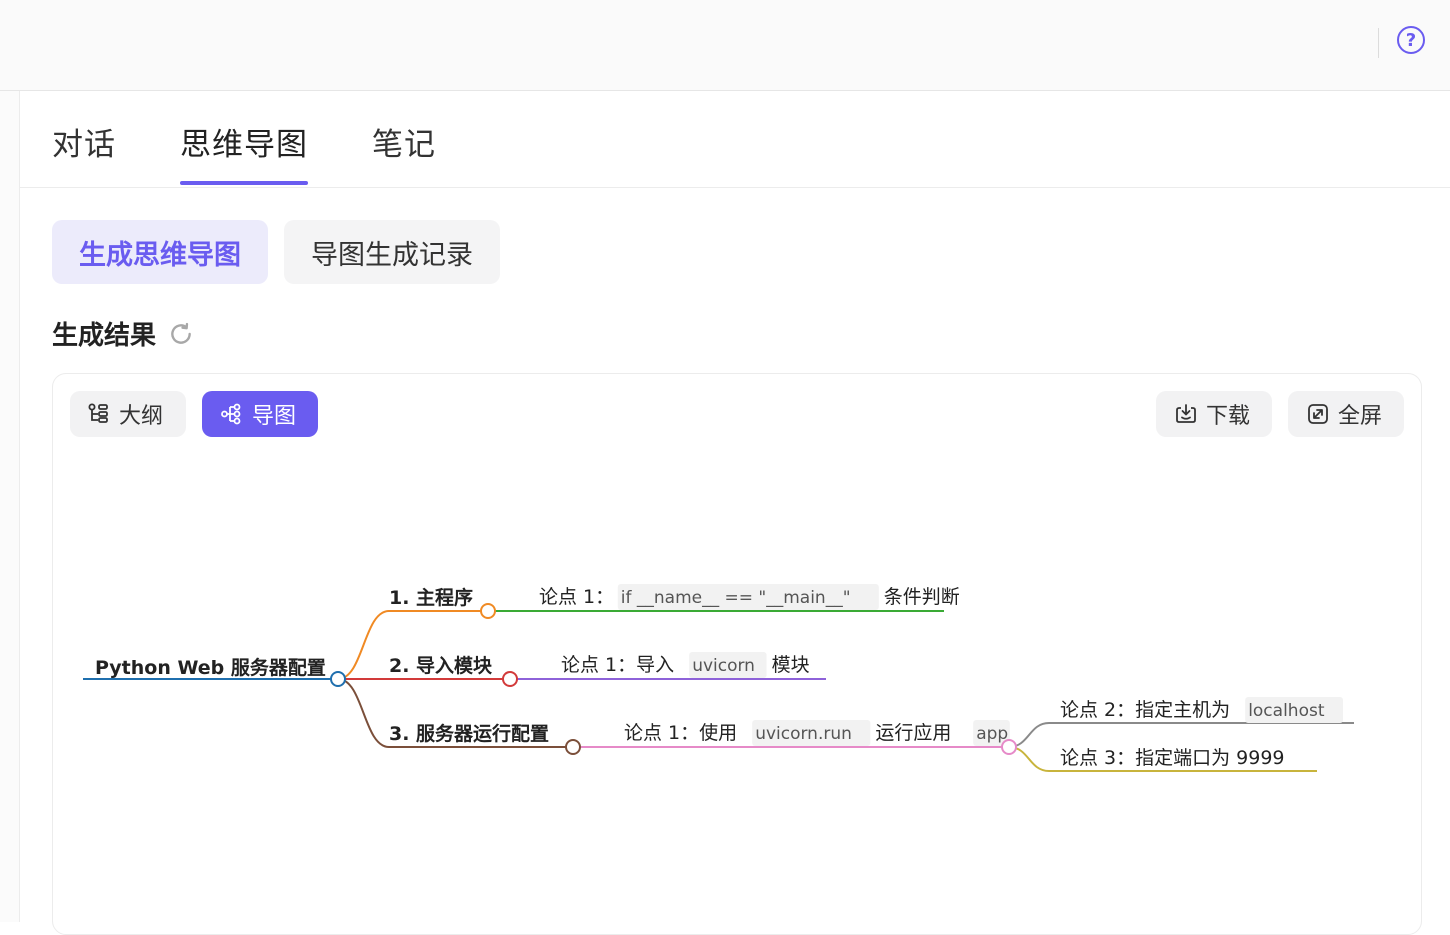 The height and width of the screenshot is (935, 1450). Describe the element at coordinates (141, 416) in the screenshot. I see `outline-view-label: 大纲` at that location.